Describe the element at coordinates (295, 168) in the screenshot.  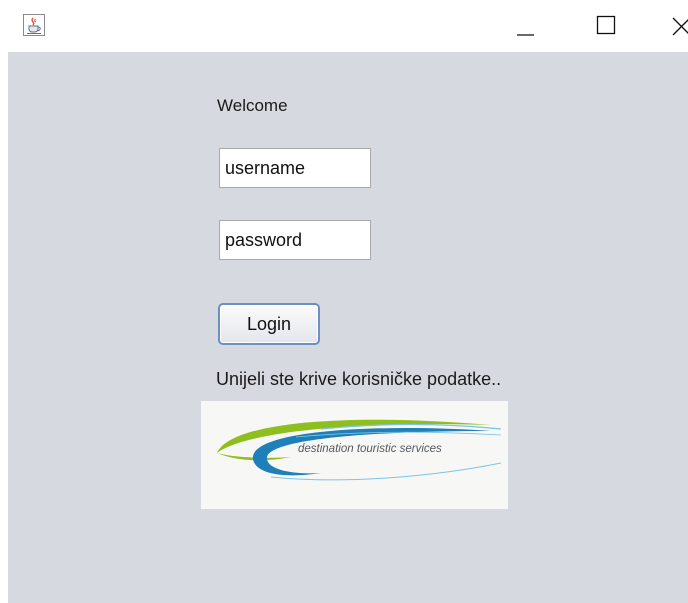
I see `username-field` at that location.